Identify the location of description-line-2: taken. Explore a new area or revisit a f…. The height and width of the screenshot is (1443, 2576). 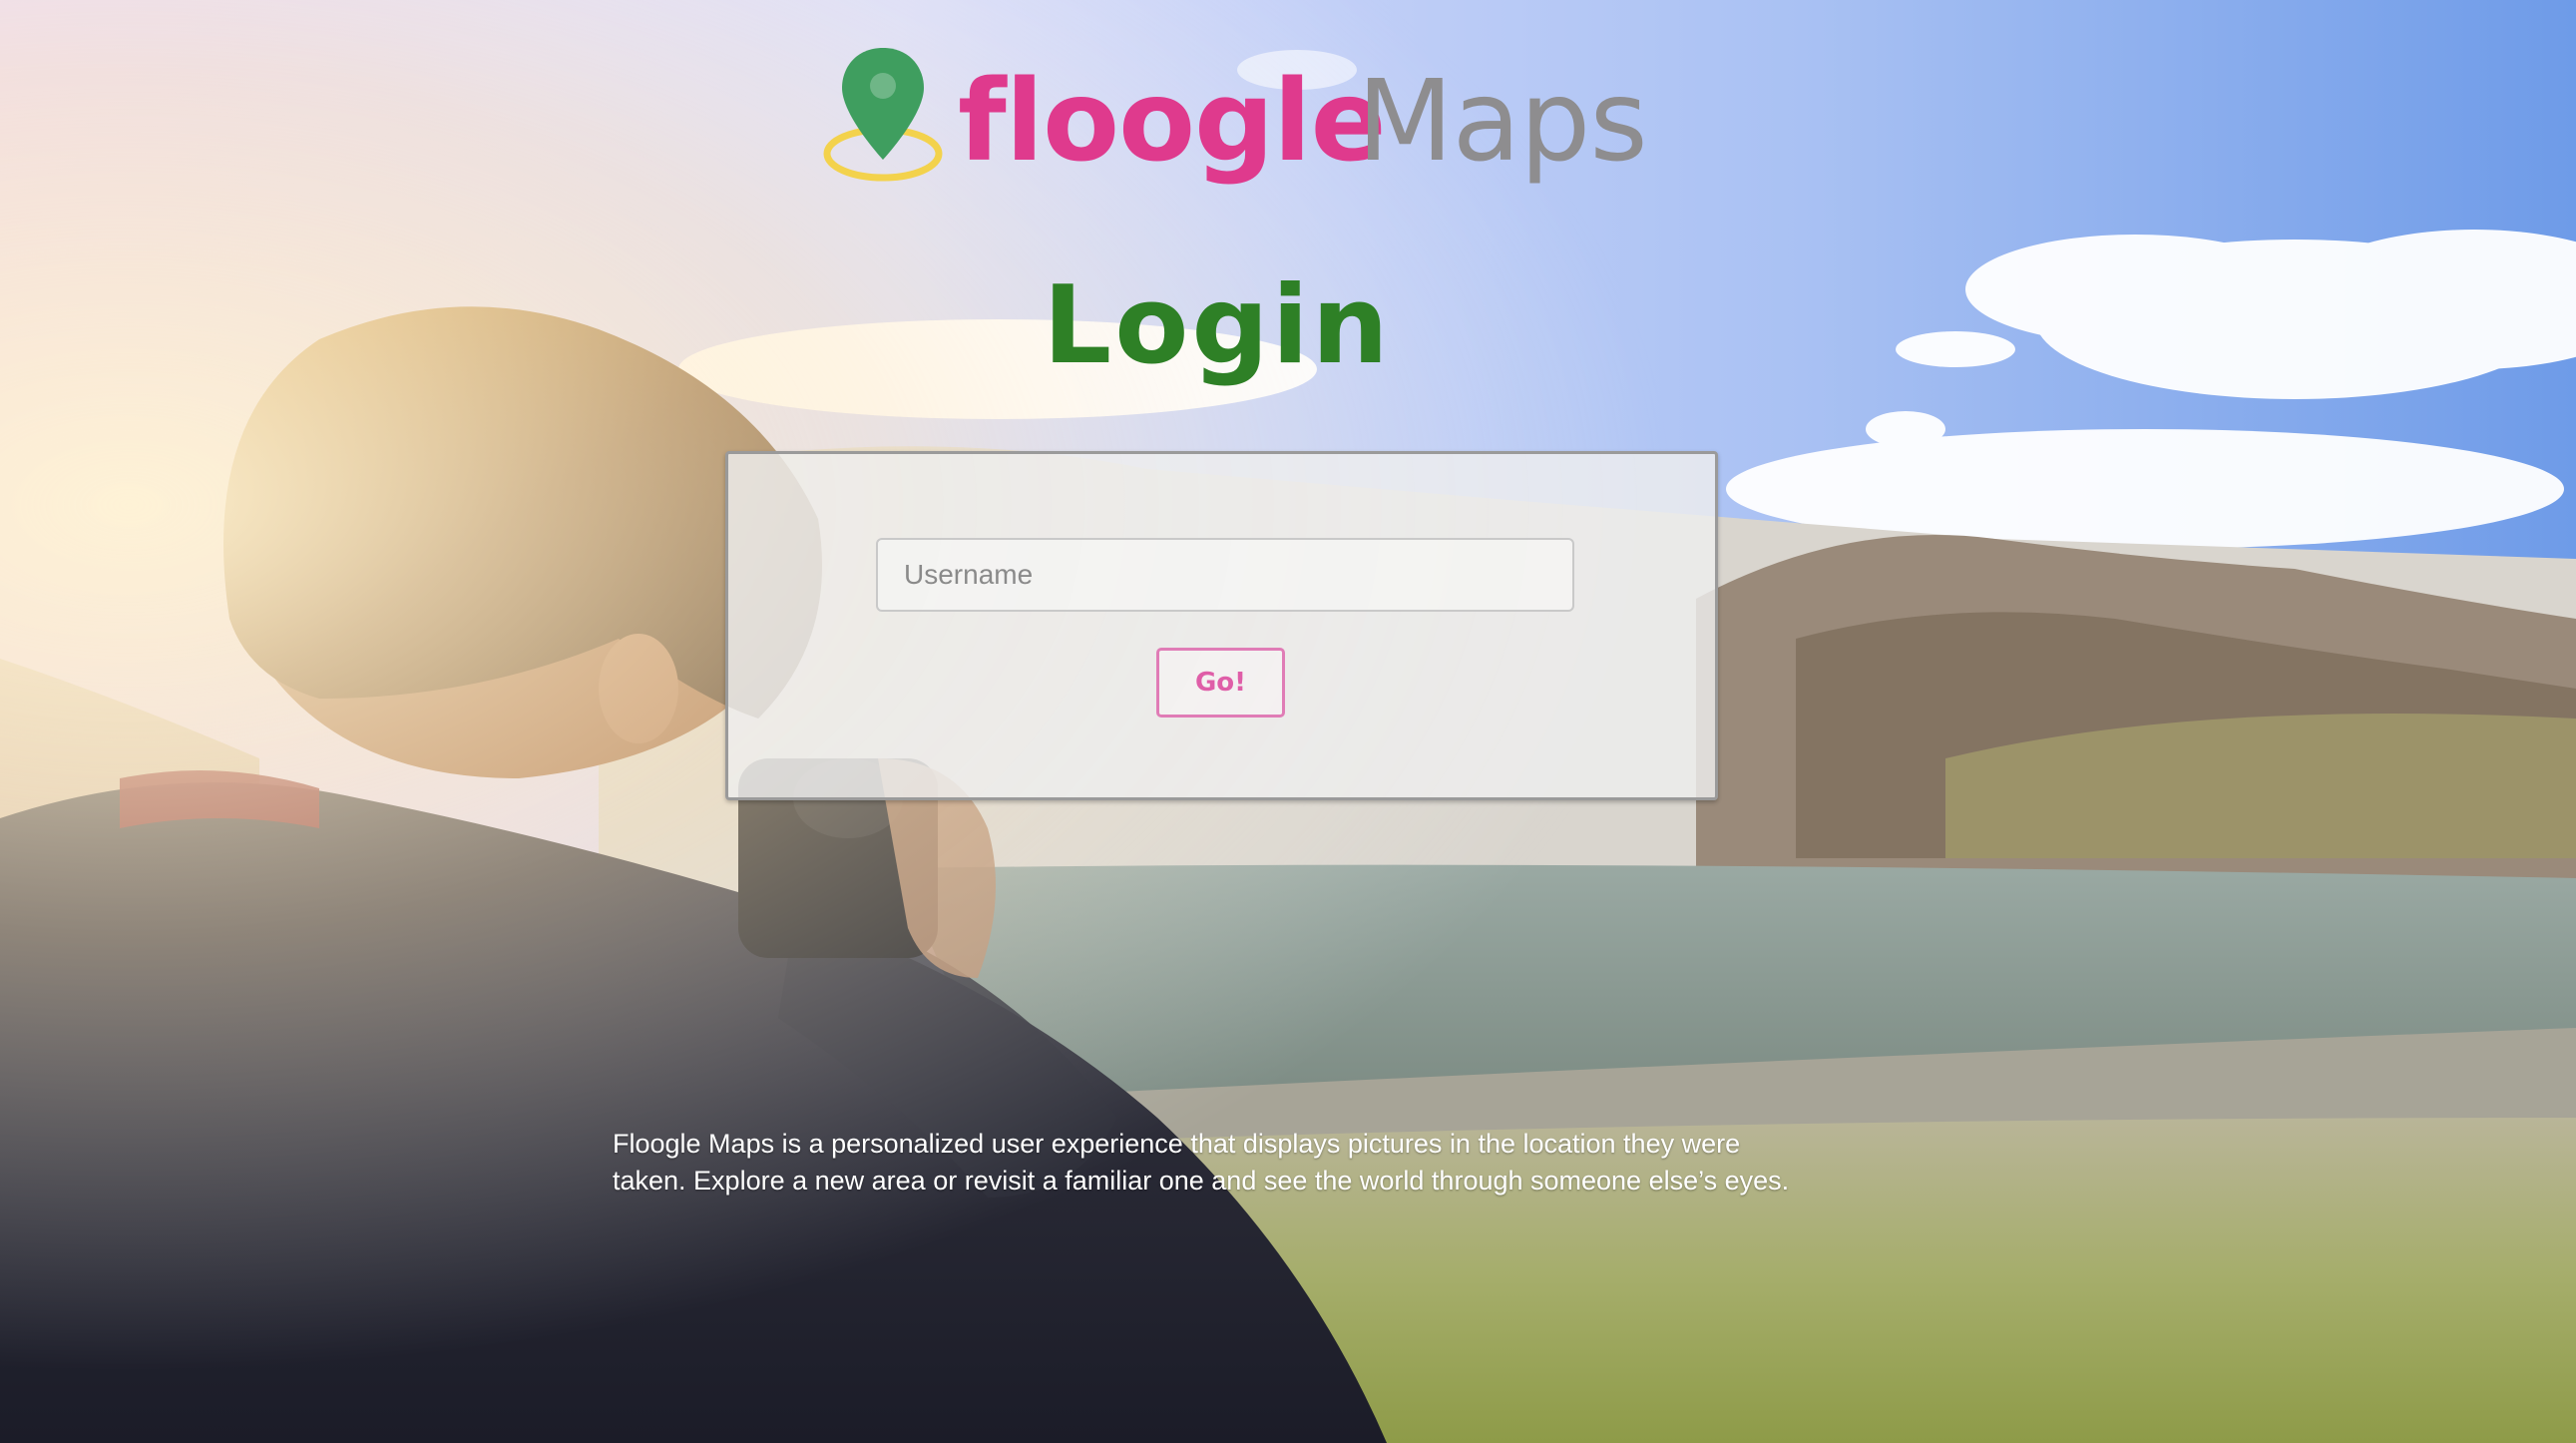
(1201, 1181).